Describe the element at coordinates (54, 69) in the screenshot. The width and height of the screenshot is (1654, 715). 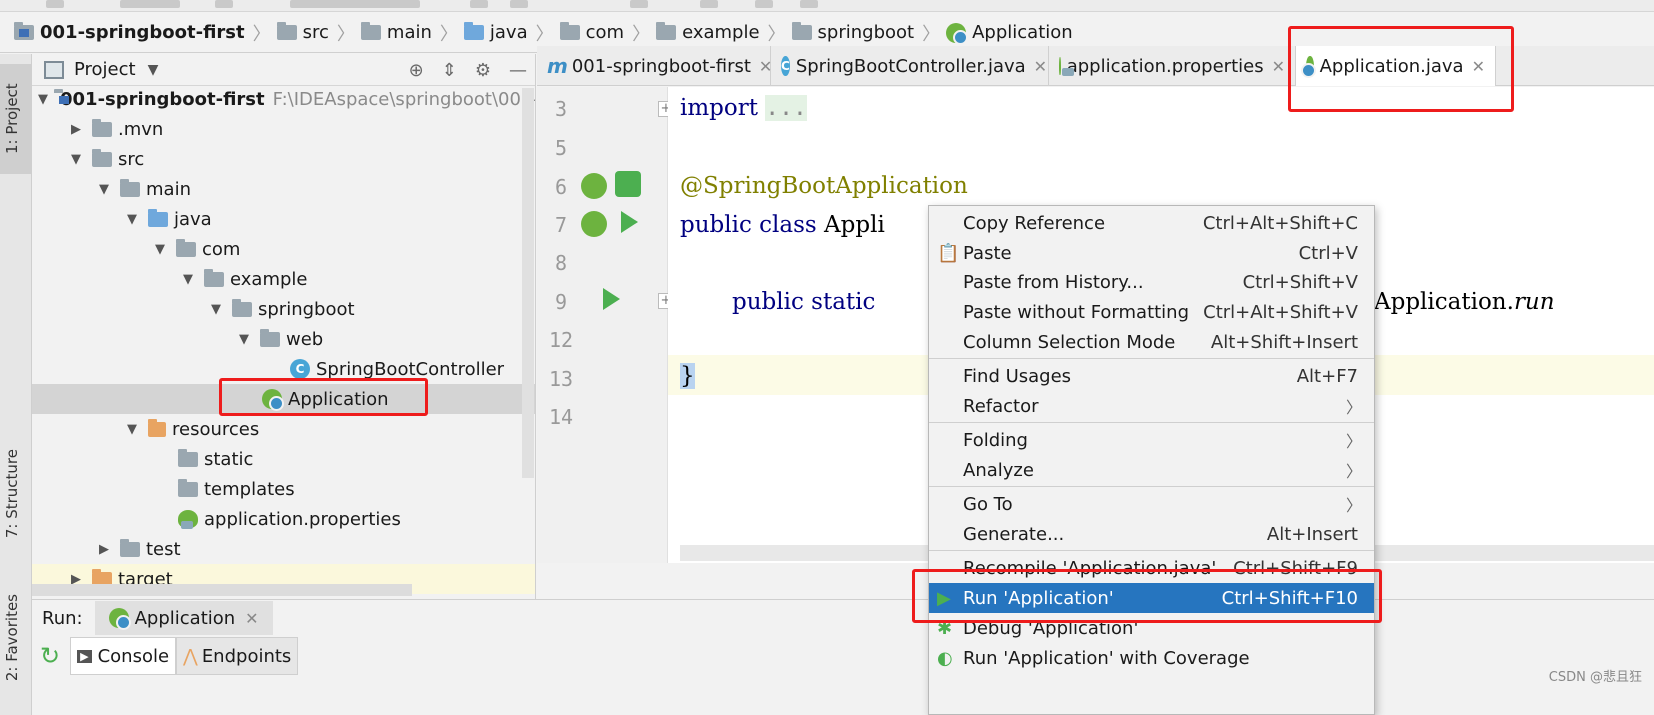
I see `project-icon` at that location.